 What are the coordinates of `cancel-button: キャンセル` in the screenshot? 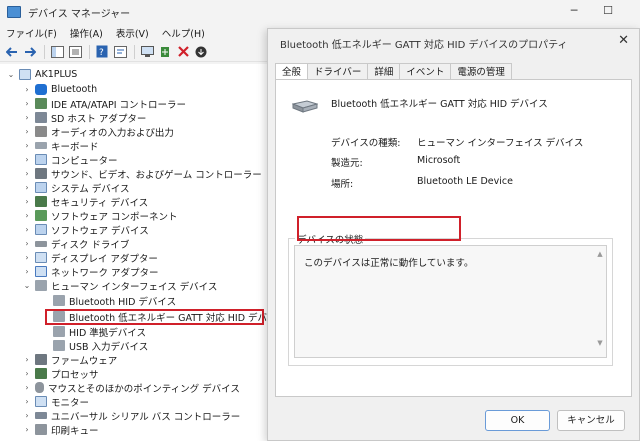 It's located at (591, 420).